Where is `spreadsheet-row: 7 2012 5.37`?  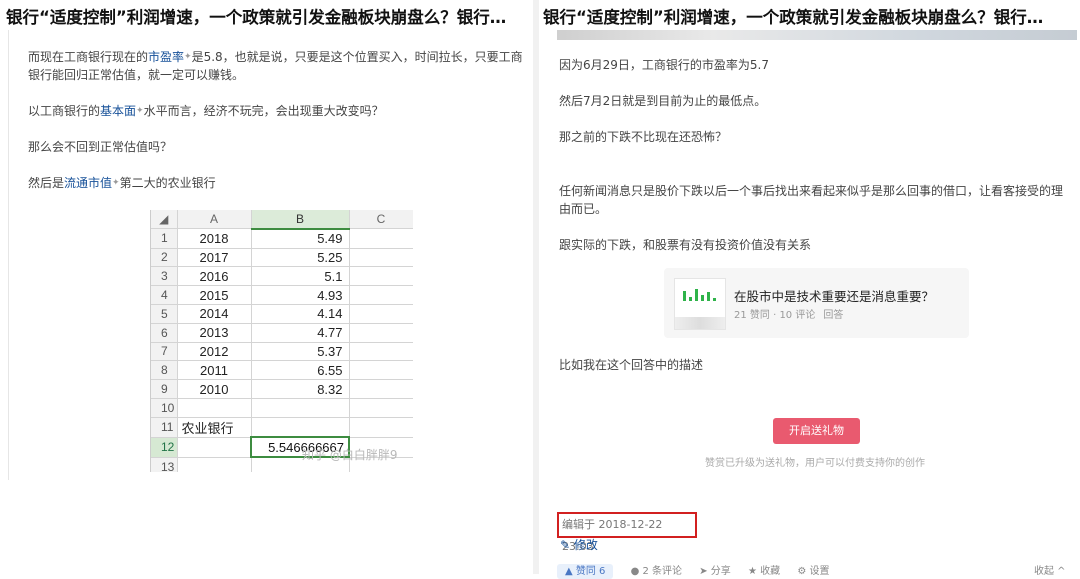
spreadsheet-row: 7 2012 5.37 is located at coordinates (282, 352).